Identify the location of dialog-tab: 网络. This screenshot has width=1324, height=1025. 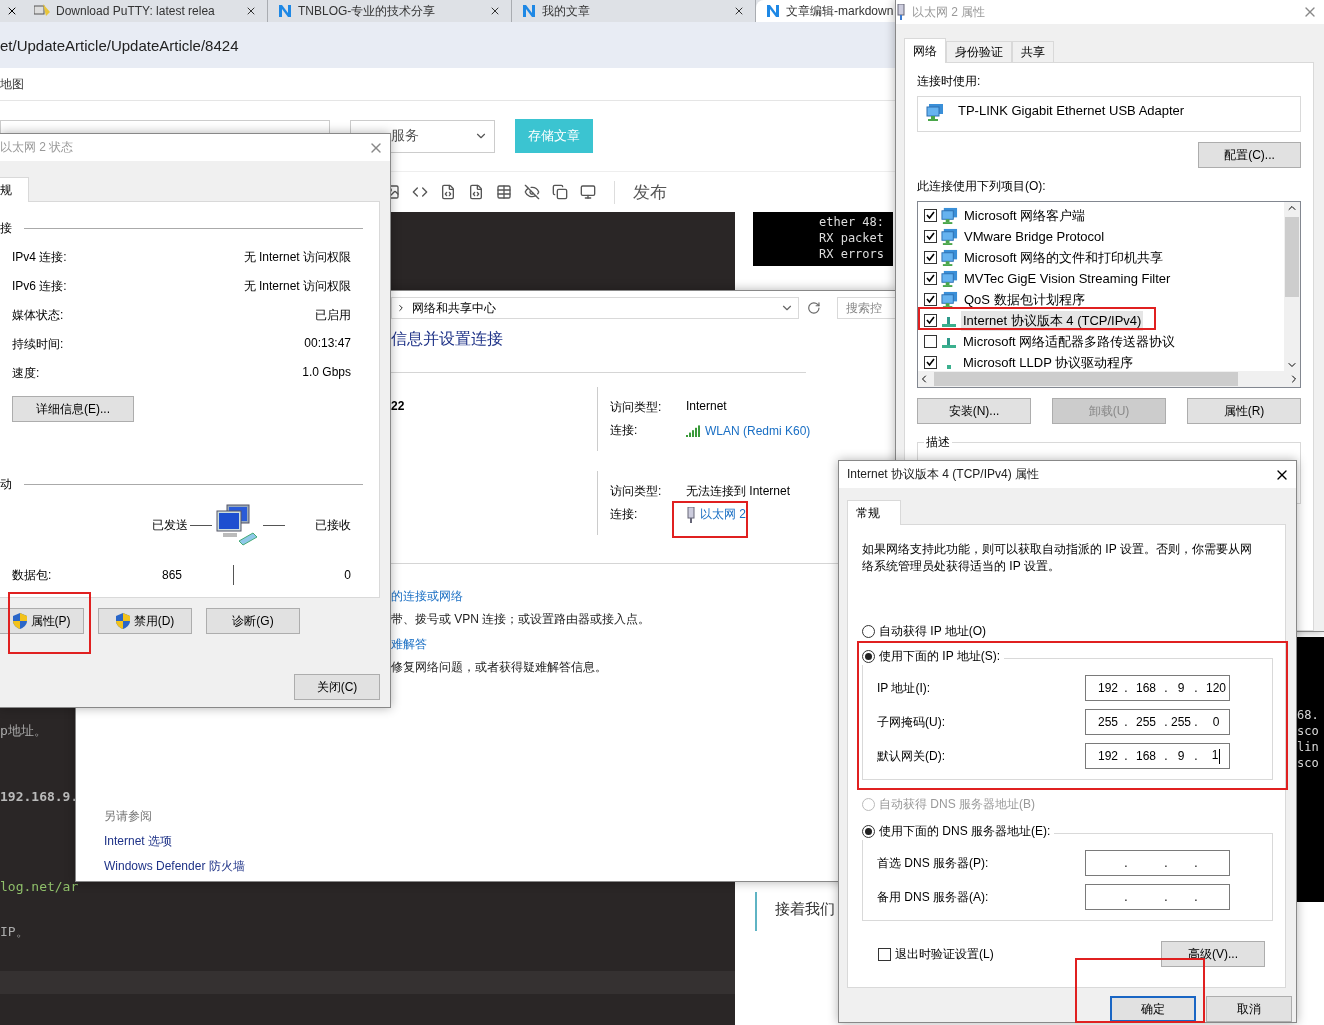
(925, 50).